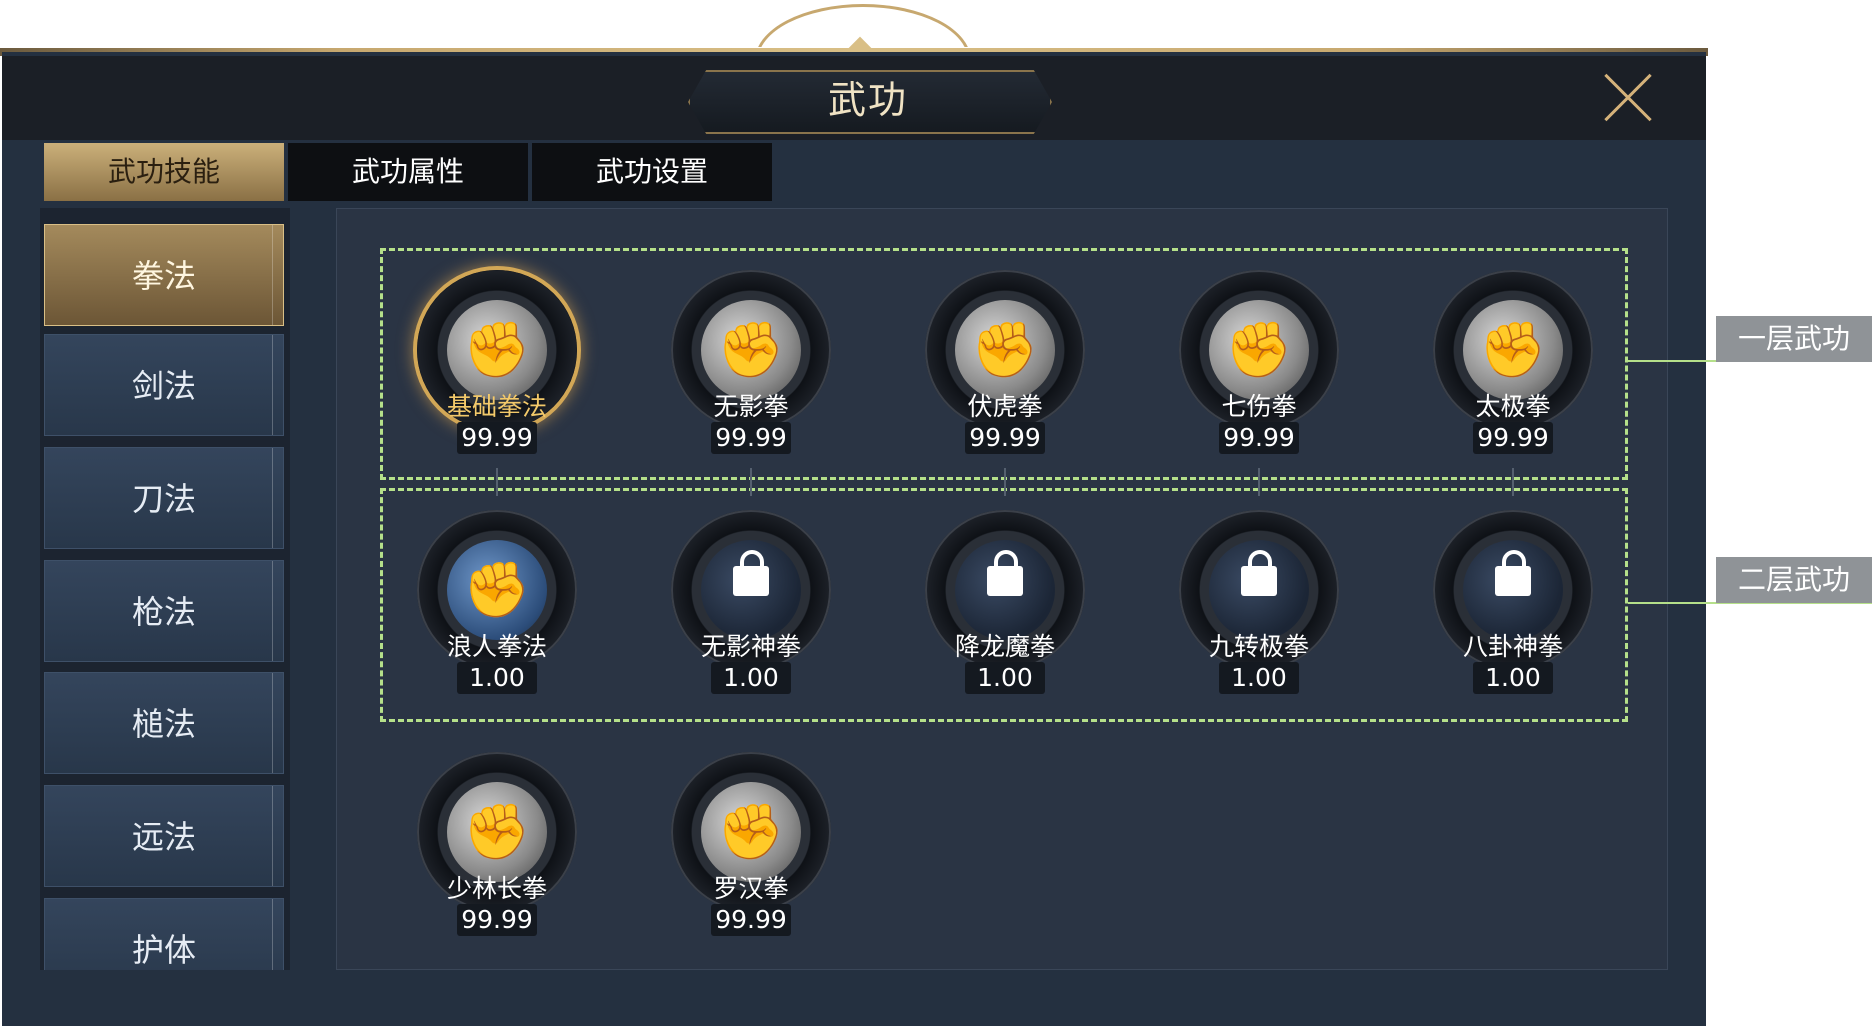 The image size is (1872, 1027). I want to click on sidebar-item-blade: 刀法, so click(164, 498).